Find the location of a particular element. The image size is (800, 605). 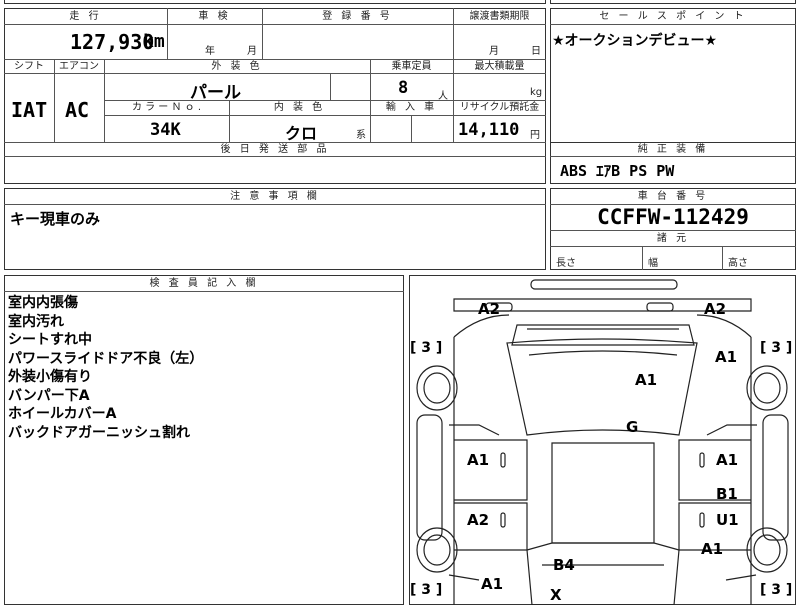

inspector-note: バンパー下A is located at coordinates (49, 395).